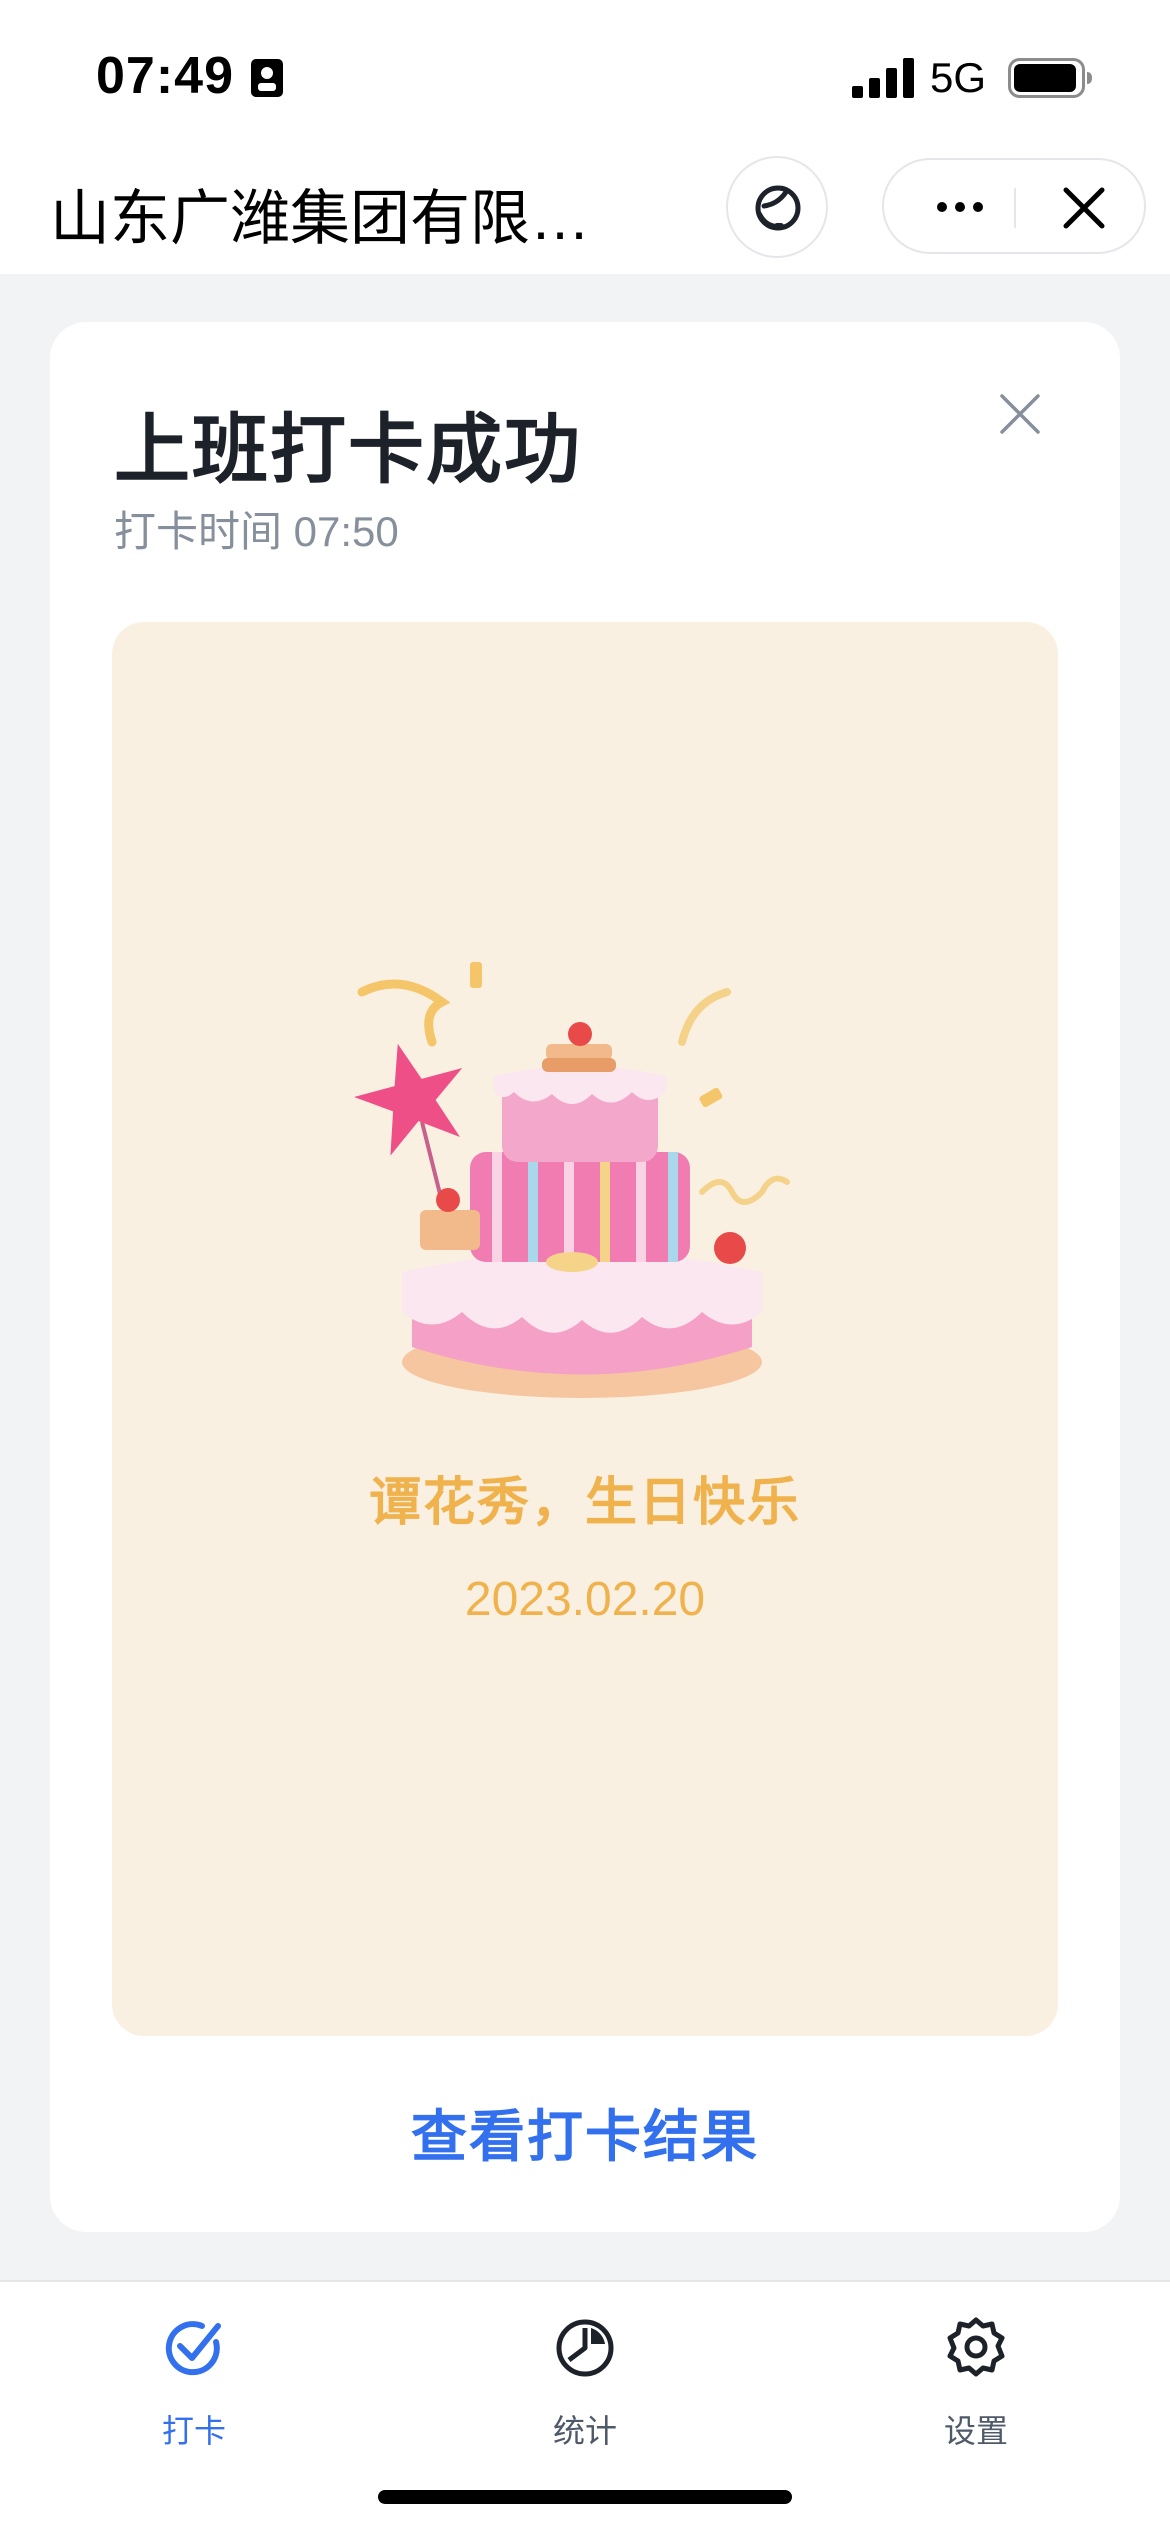  What do you see at coordinates (960, 207) in the screenshot?
I see `more-icon` at bounding box center [960, 207].